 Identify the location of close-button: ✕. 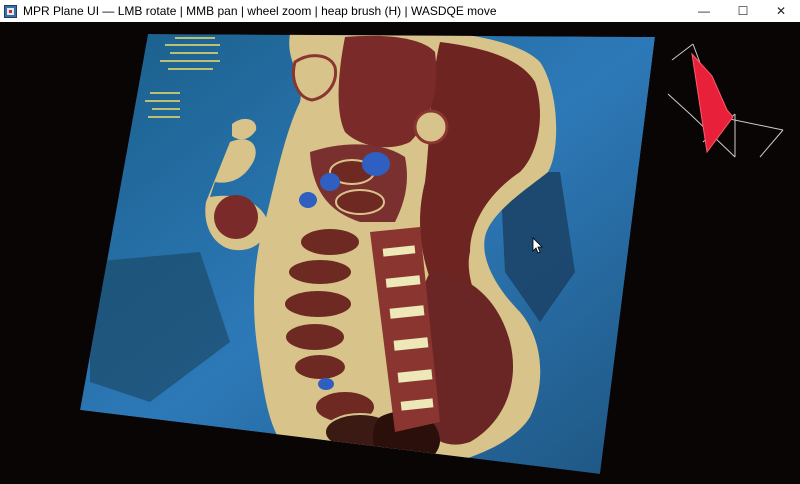
(781, 11).